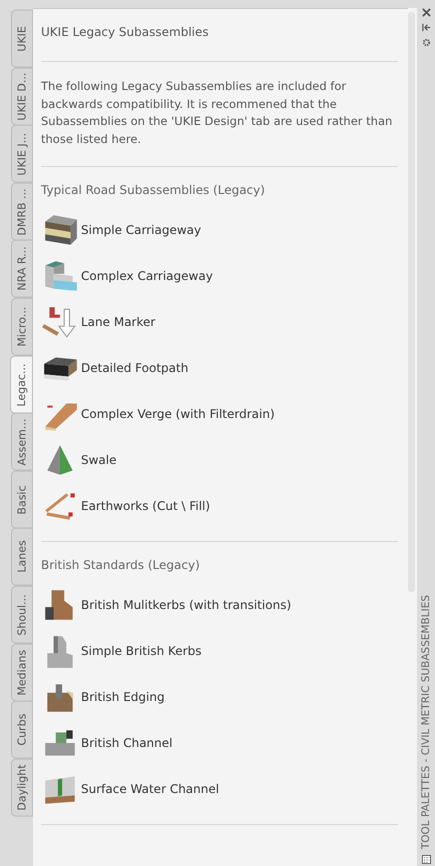 Image resolution: width=435 pixels, height=866 pixels. What do you see at coordinates (219, 276) in the screenshot?
I see `palette-tool: Complex Carriageway` at bounding box center [219, 276].